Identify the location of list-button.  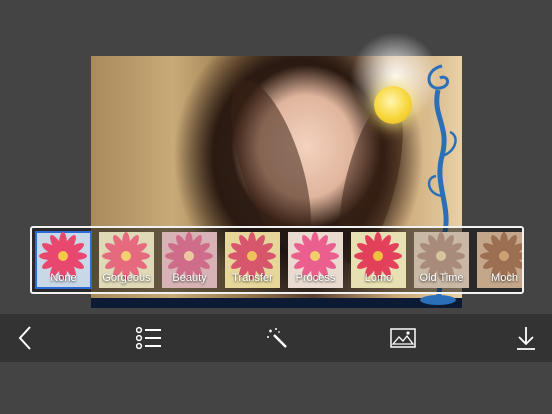
(149, 338).